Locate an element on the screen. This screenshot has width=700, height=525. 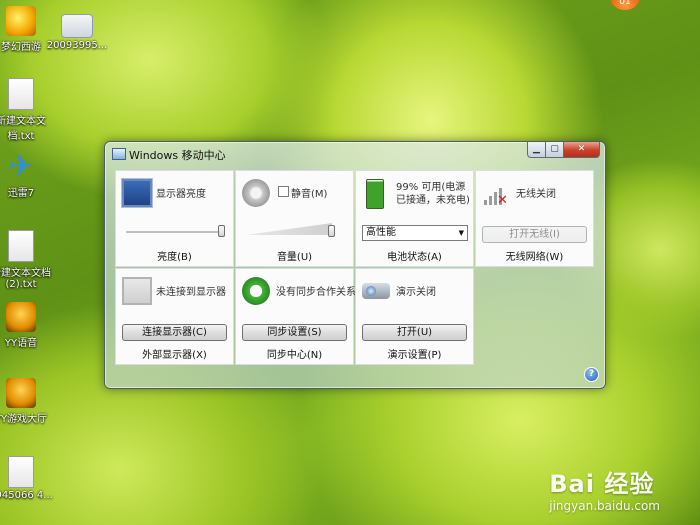
projector-icon is located at coordinates (376, 291).